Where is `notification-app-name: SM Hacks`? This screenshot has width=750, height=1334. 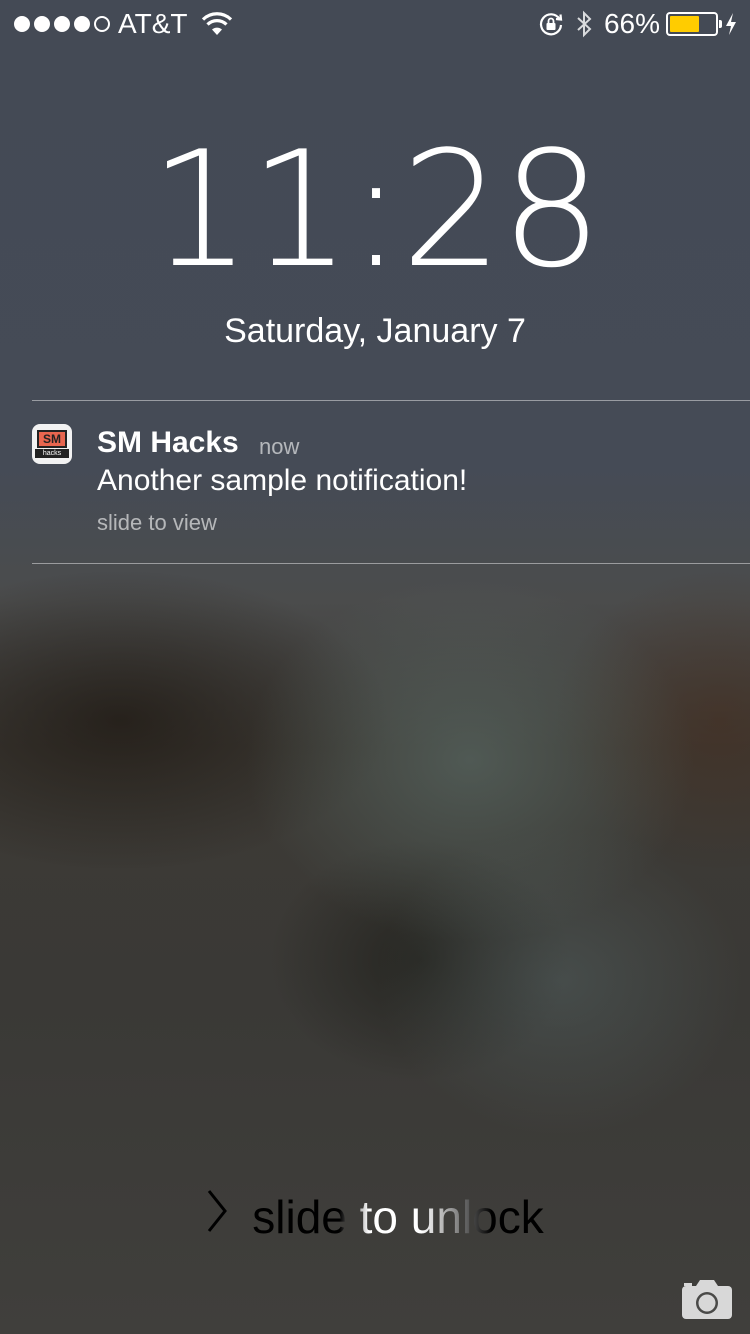
notification-app-name: SM Hacks is located at coordinates (168, 442).